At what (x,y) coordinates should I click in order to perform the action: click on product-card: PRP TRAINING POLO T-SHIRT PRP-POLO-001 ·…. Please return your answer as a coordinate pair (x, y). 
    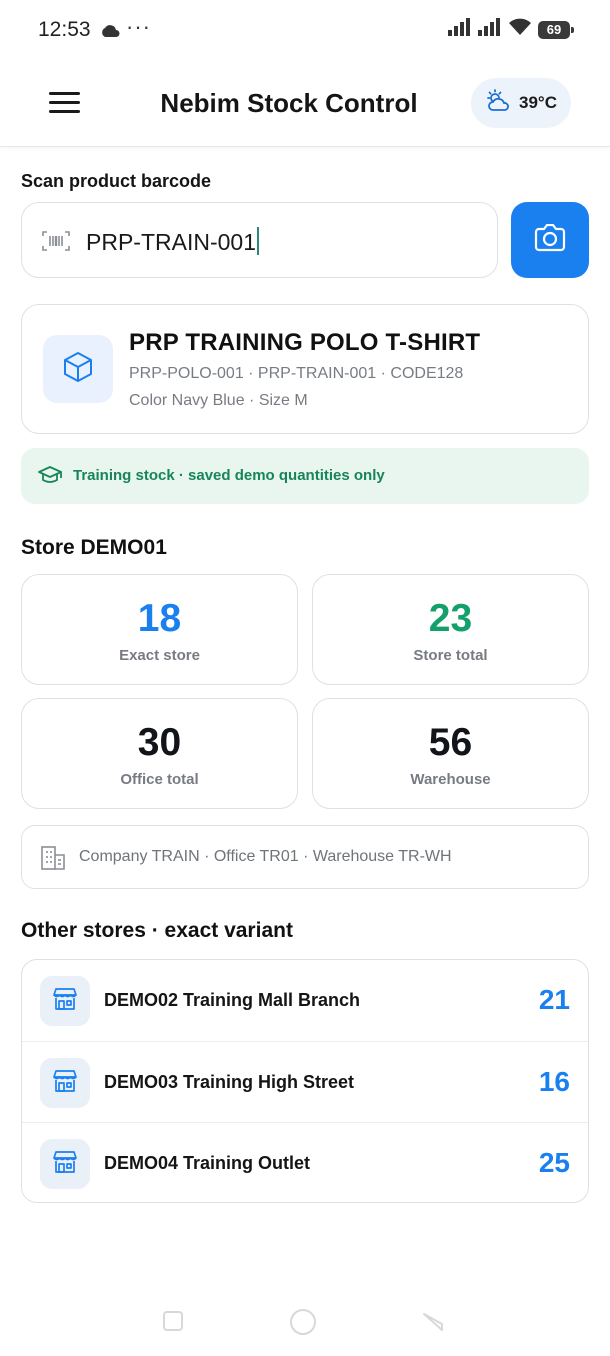
    Looking at the image, I should click on (305, 369).